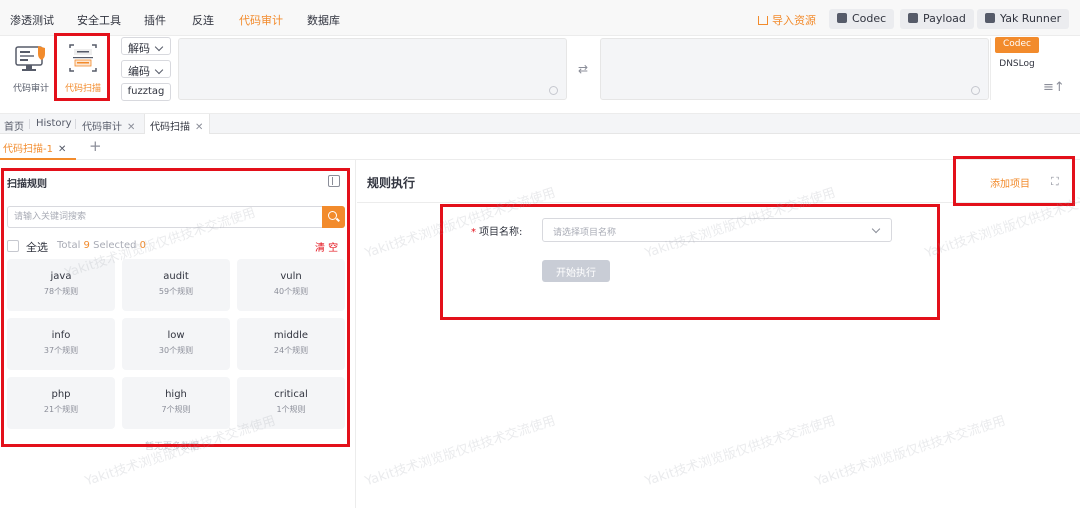 This screenshot has height=508, width=1080. What do you see at coordinates (82, 67) in the screenshot?
I see `annotation-highlight-code-scan` at bounding box center [82, 67].